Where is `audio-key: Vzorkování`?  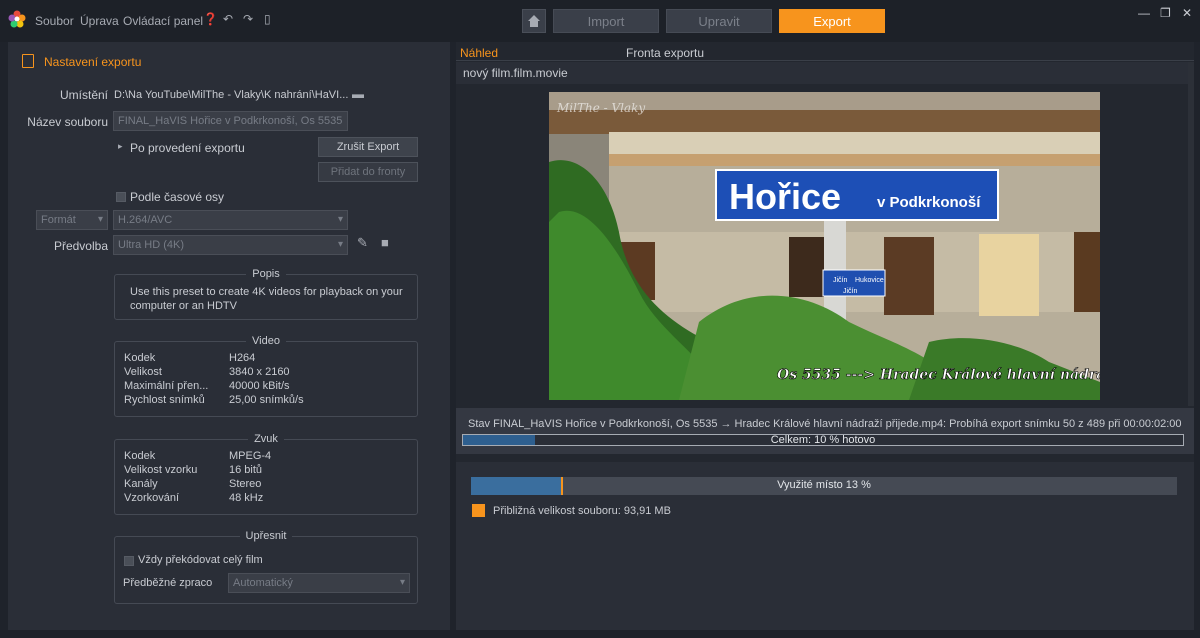 audio-key: Vzorkování is located at coordinates (152, 498).